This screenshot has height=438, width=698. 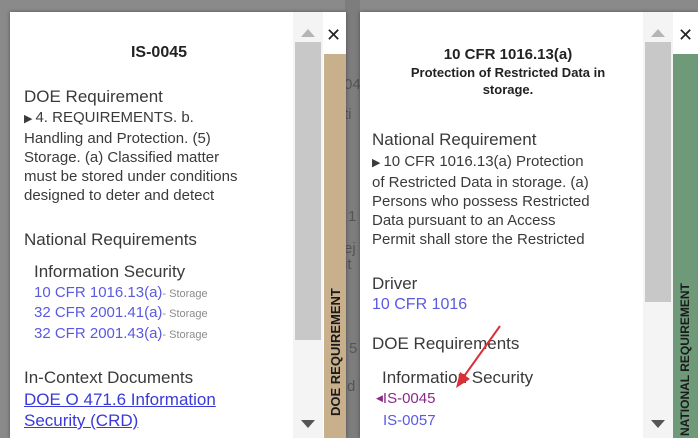 What do you see at coordinates (464, 220) in the screenshot?
I see `requirement-line: Data pursuant to an Access` at bounding box center [464, 220].